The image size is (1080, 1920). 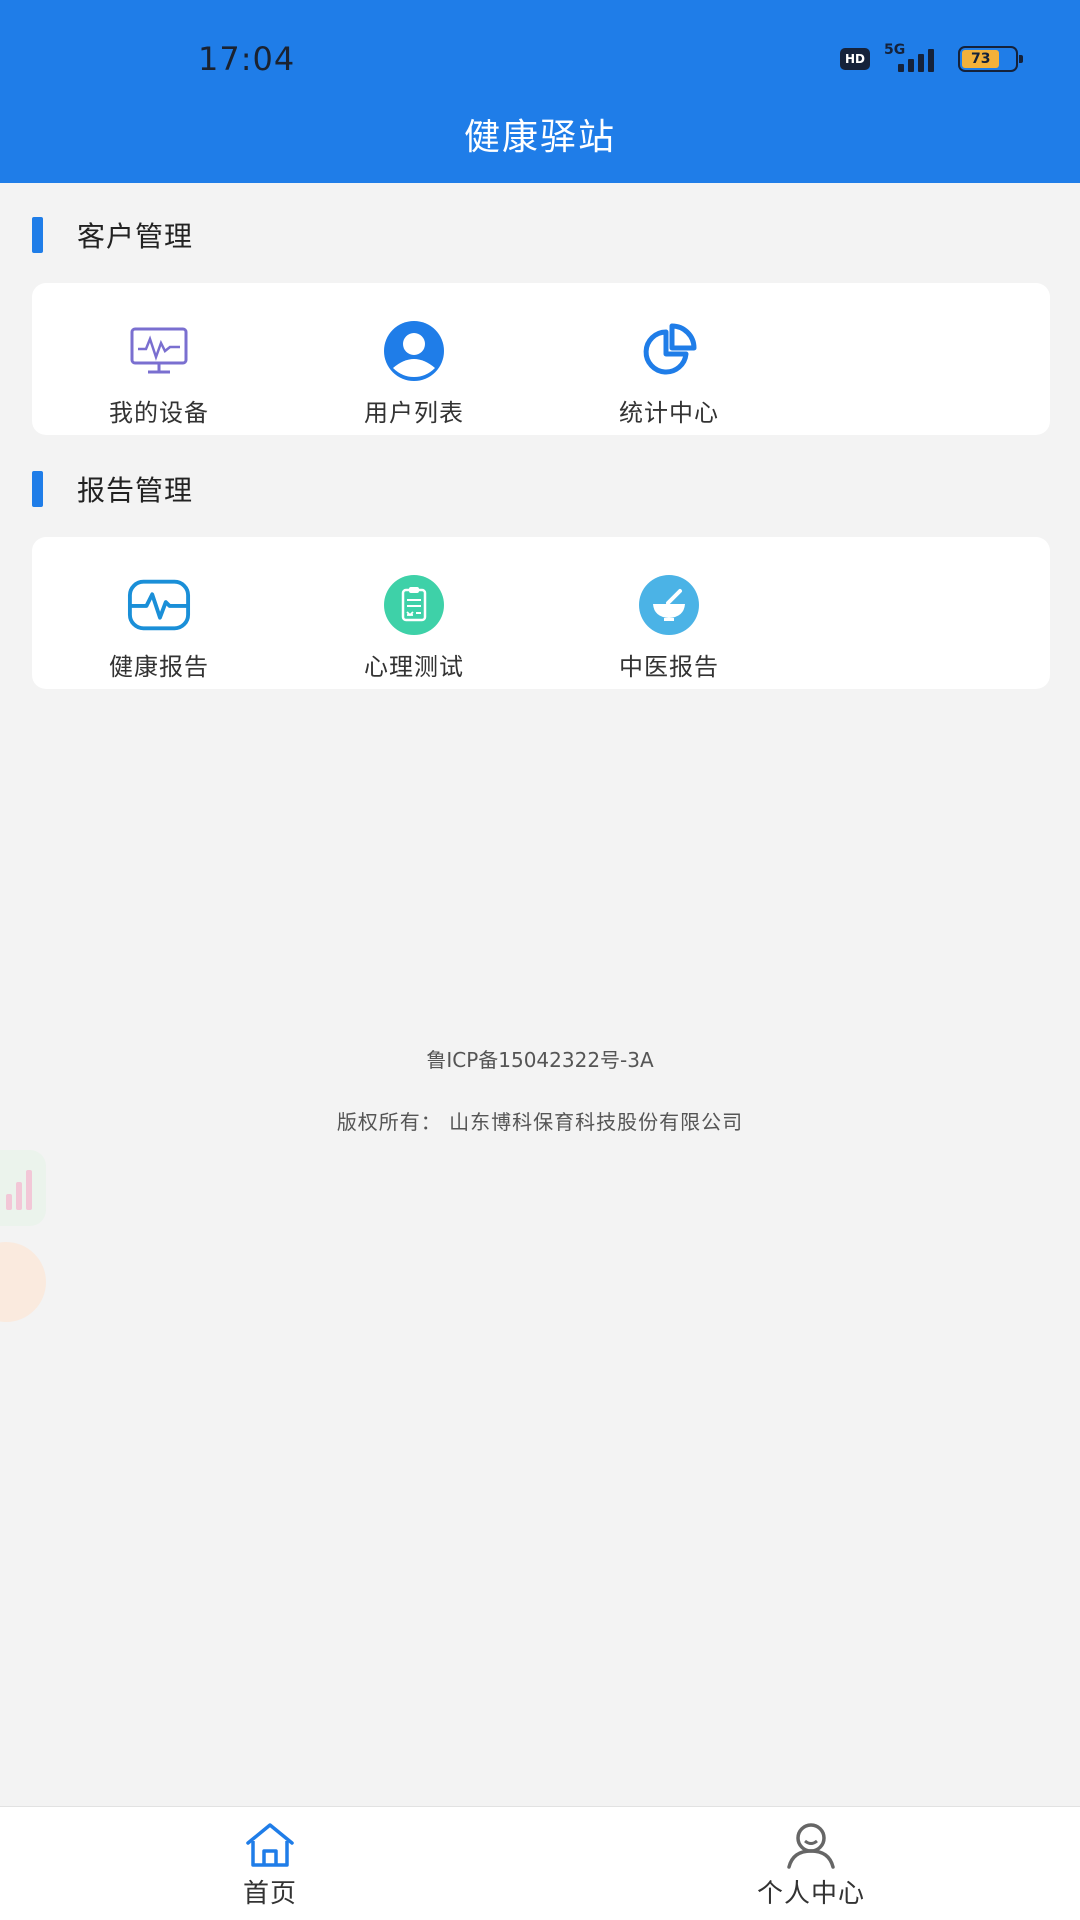 I want to click on user-circle-icon, so click(x=414, y=351).